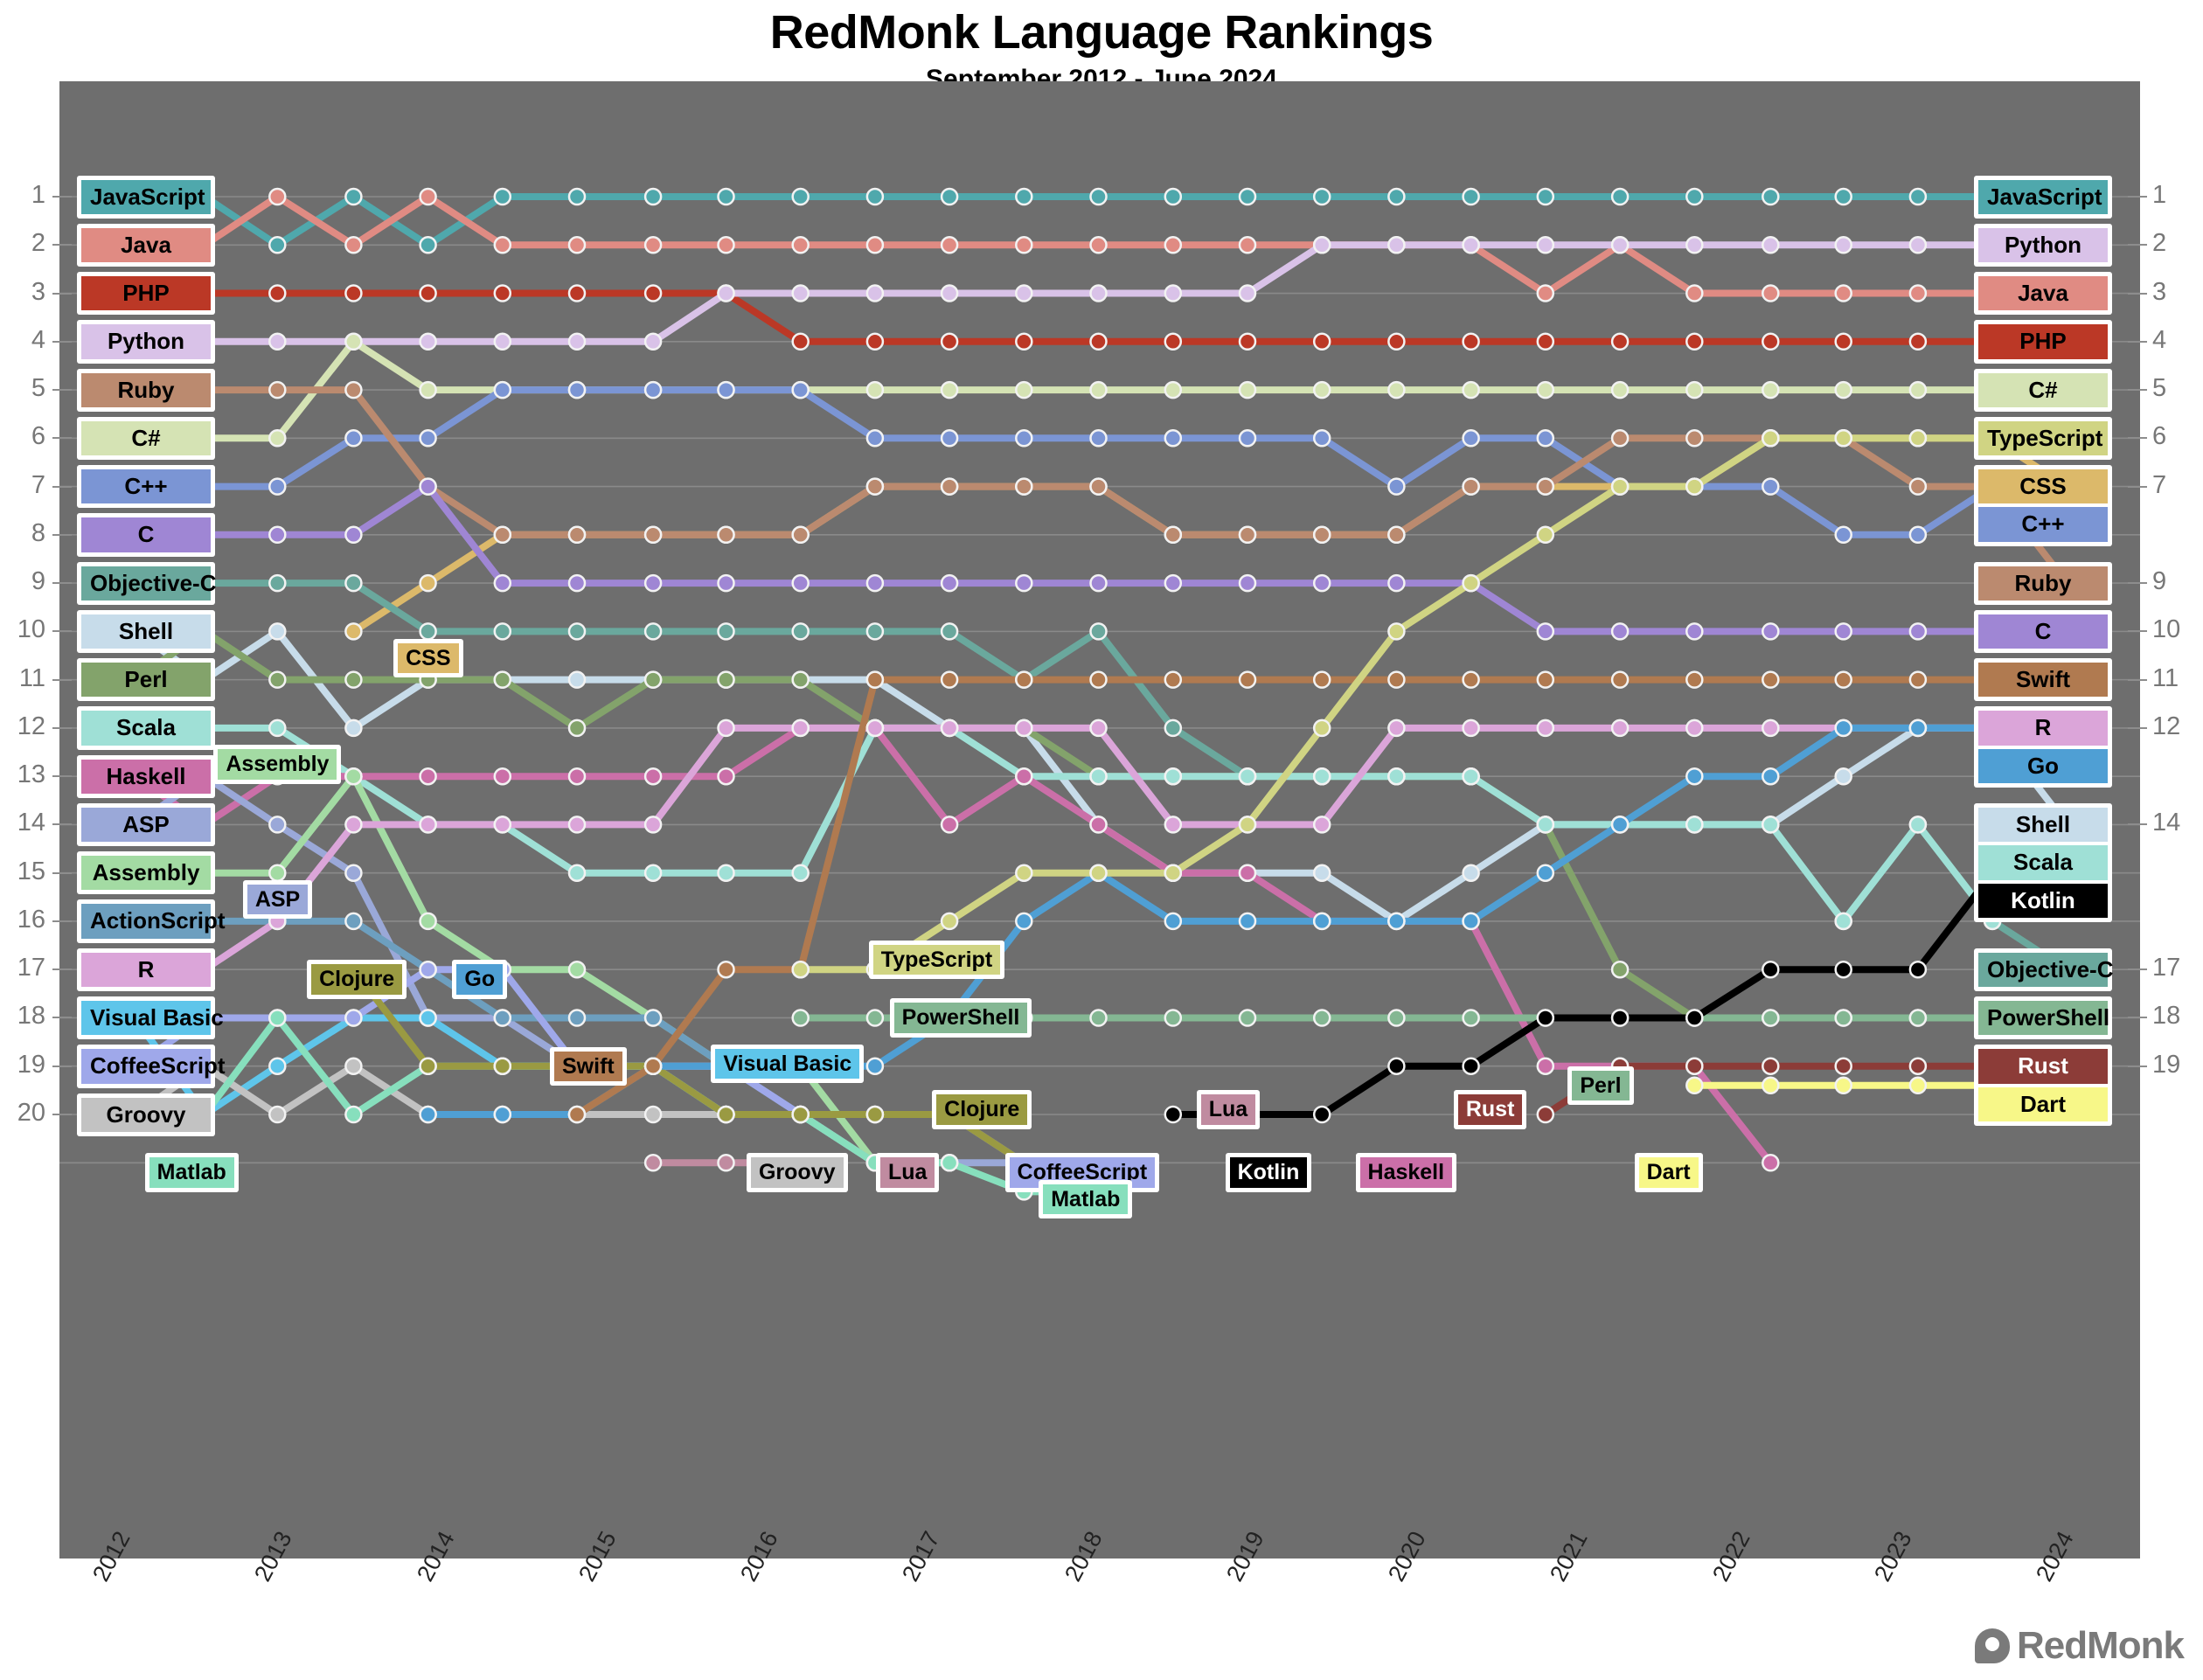 The image size is (2203, 1680). What do you see at coordinates (2043, 1103) in the screenshot?
I see `language-label: Dart` at bounding box center [2043, 1103].